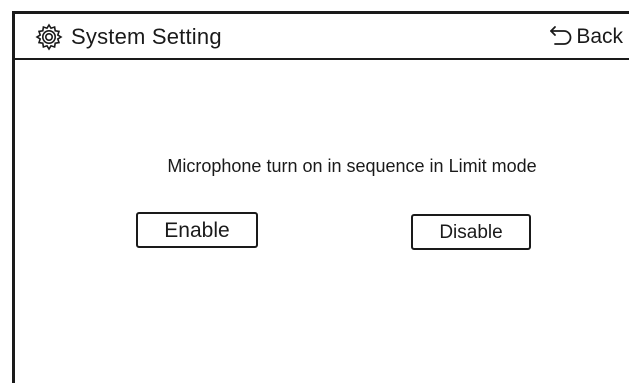  What do you see at coordinates (322, 37) in the screenshot?
I see `title-bar: System Setting Back` at bounding box center [322, 37].